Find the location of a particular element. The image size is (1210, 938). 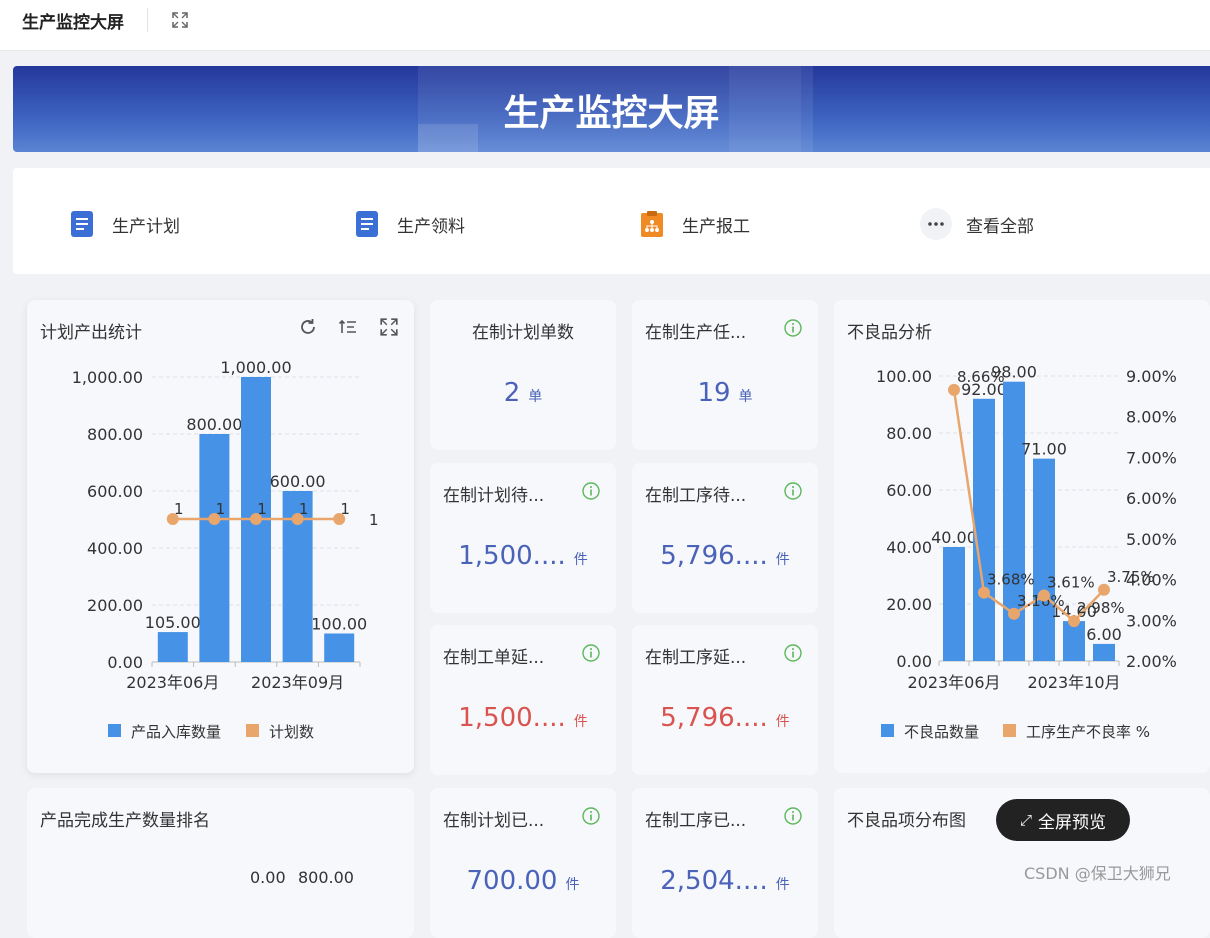

legend-label: 计划数 is located at coordinates (291, 732).